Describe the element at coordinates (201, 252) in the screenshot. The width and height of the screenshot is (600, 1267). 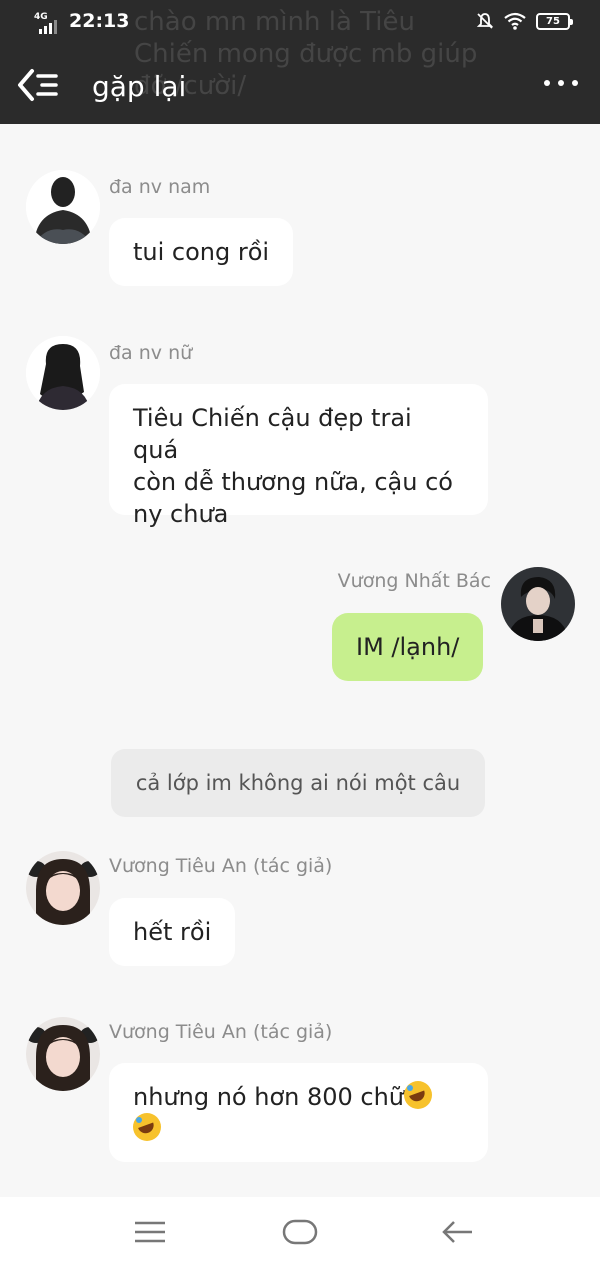
I see `message-bubble: tui cong rồi` at that location.